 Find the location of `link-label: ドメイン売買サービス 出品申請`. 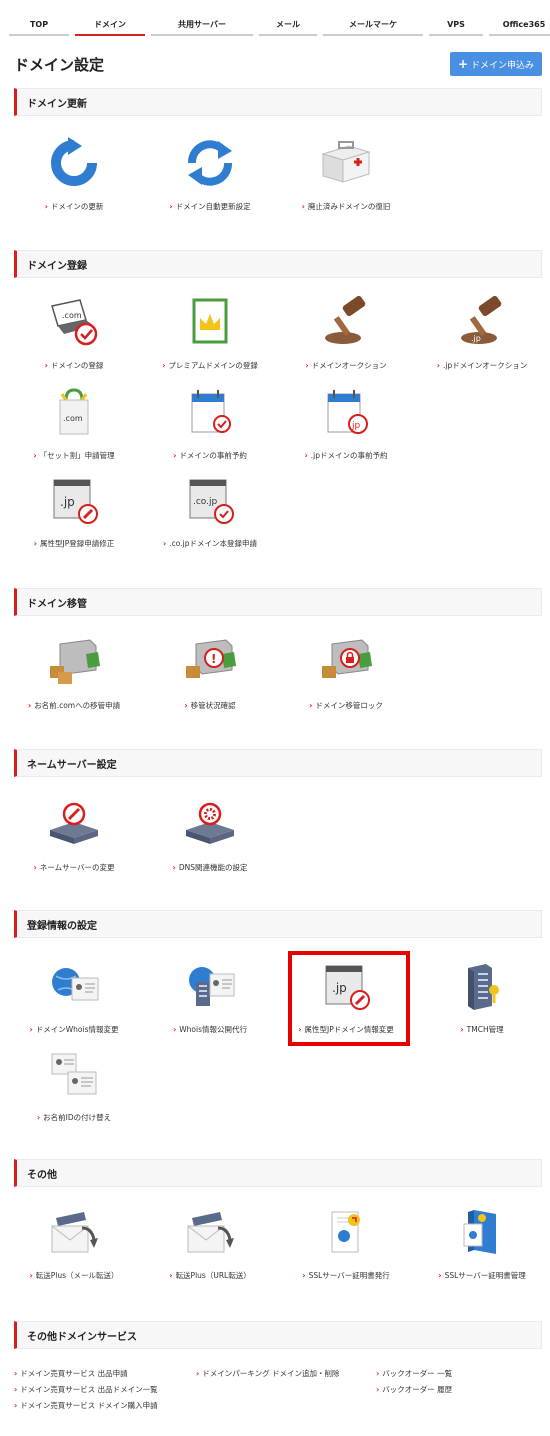

link-label: ドメイン売買サービス 出品申請 is located at coordinates (74, 1373).